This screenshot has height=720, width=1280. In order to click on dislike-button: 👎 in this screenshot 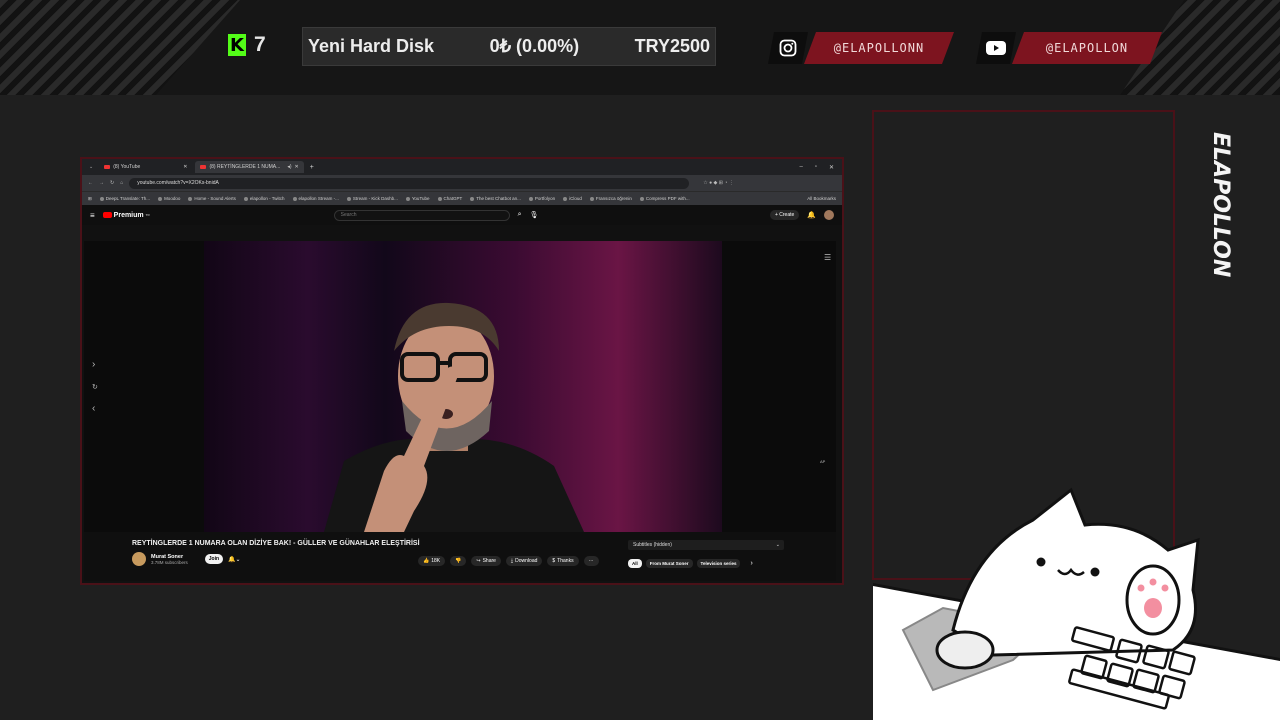, I will do `click(458, 561)`.